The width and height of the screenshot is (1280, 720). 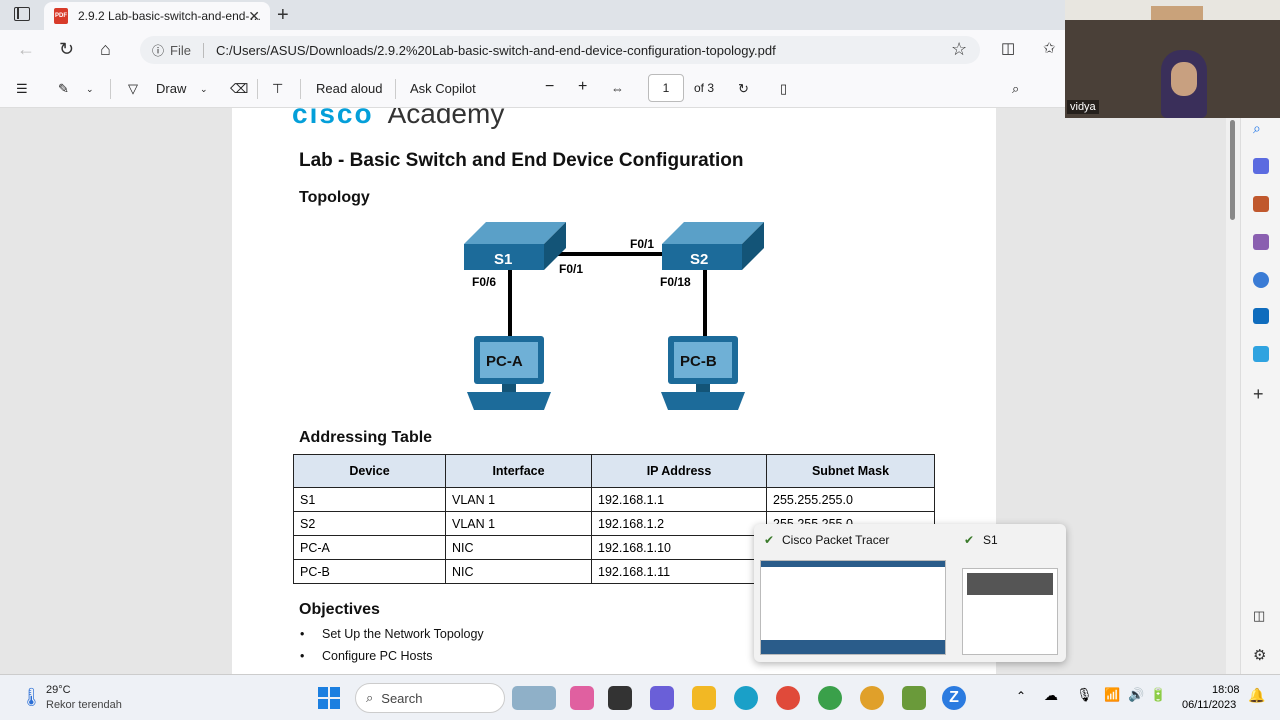 What do you see at coordinates (1261, 316) in the screenshot?
I see `outlook-icon` at bounding box center [1261, 316].